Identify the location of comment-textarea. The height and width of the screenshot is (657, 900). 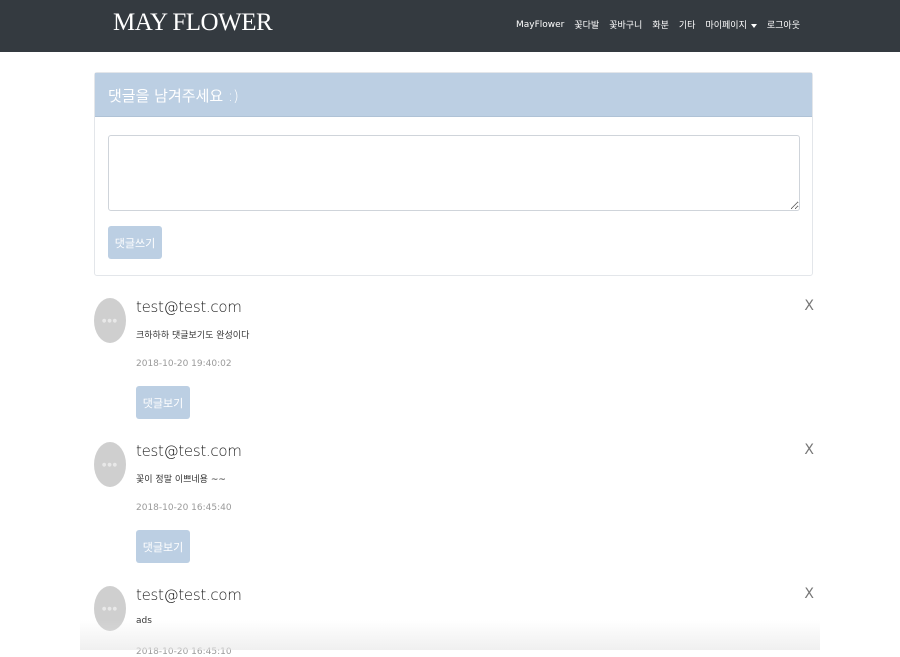
(454, 173).